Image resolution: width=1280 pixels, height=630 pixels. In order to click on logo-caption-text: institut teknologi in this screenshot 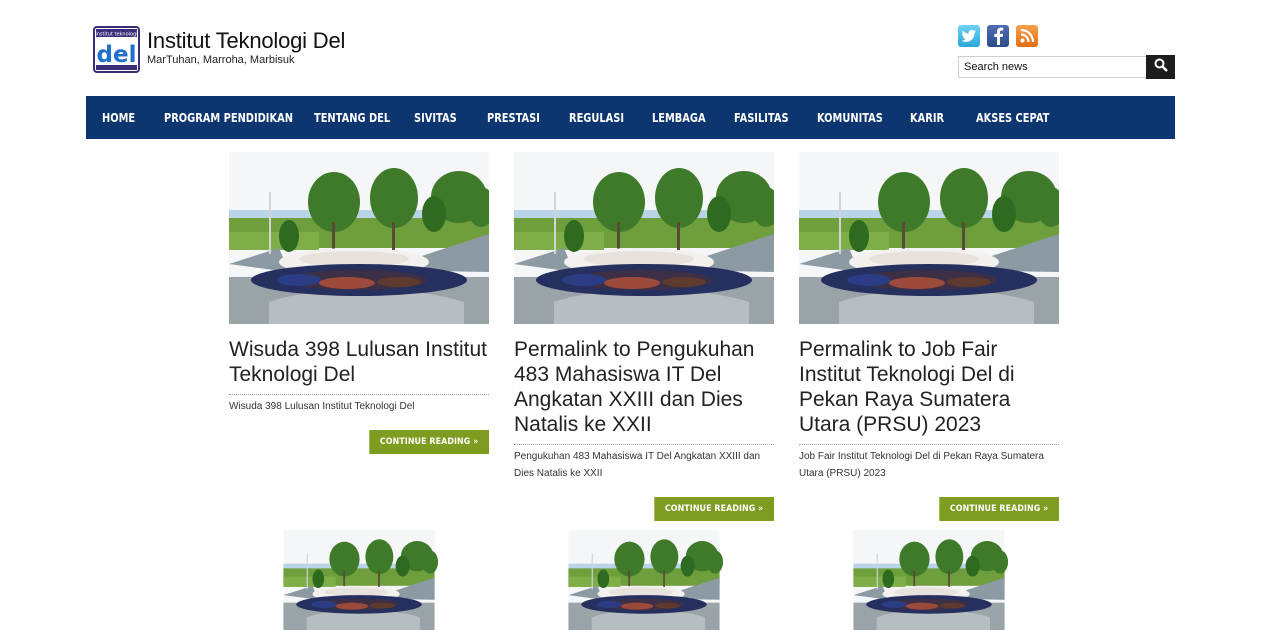, I will do `click(116, 35)`.